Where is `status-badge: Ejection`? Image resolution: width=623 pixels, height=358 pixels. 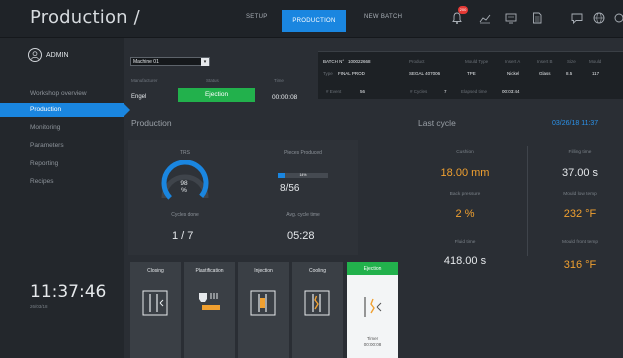
status-badge: Ejection is located at coordinates (216, 95).